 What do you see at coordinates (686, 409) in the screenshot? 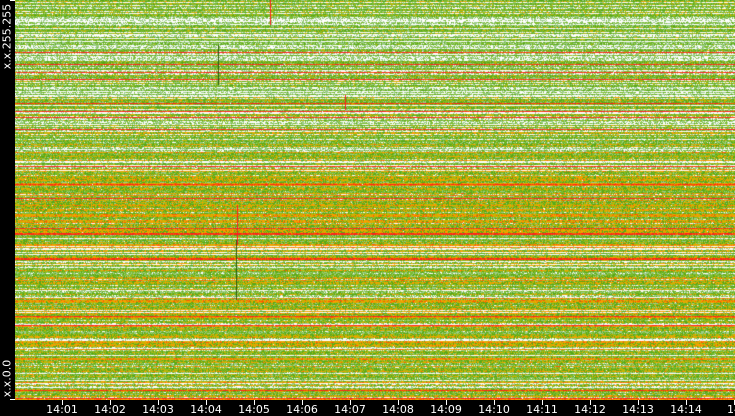
I see `x-tick-label: 14:14` at bounding box center [686, 409].